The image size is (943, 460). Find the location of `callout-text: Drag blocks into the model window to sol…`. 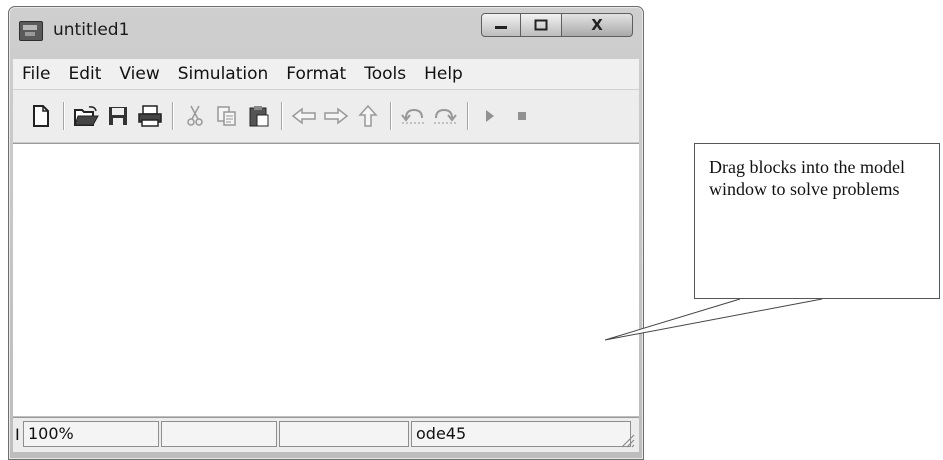

callout-text: Drag blocks into the model window to sol… is located at coordinates (807, 178).